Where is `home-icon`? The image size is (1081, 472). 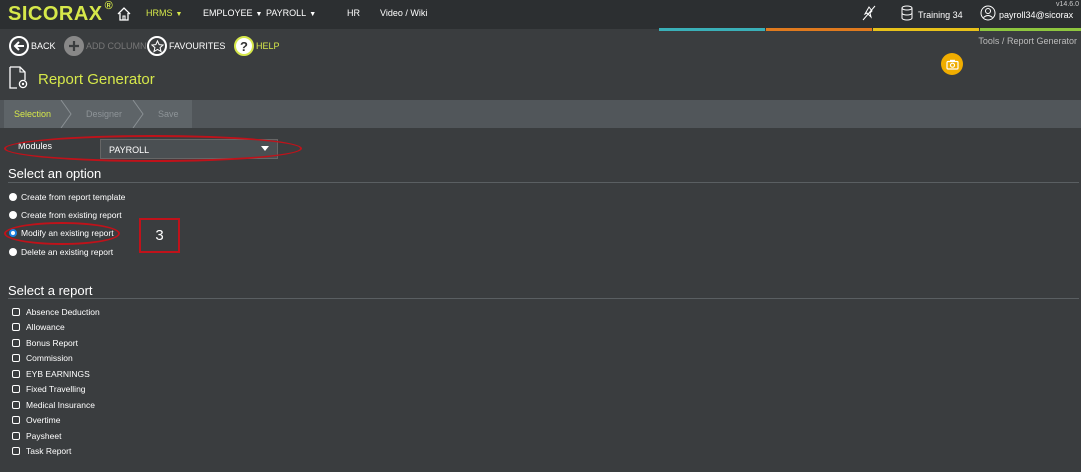 home-icon is located at coordinates (124, 14).